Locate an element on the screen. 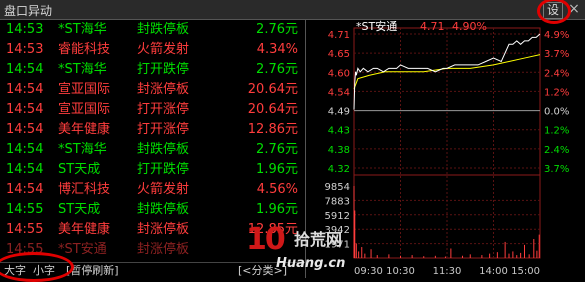 This screenshot has height=282, width=585. row-stock-name: 博汇科技 is located at coordinates (84, 189).